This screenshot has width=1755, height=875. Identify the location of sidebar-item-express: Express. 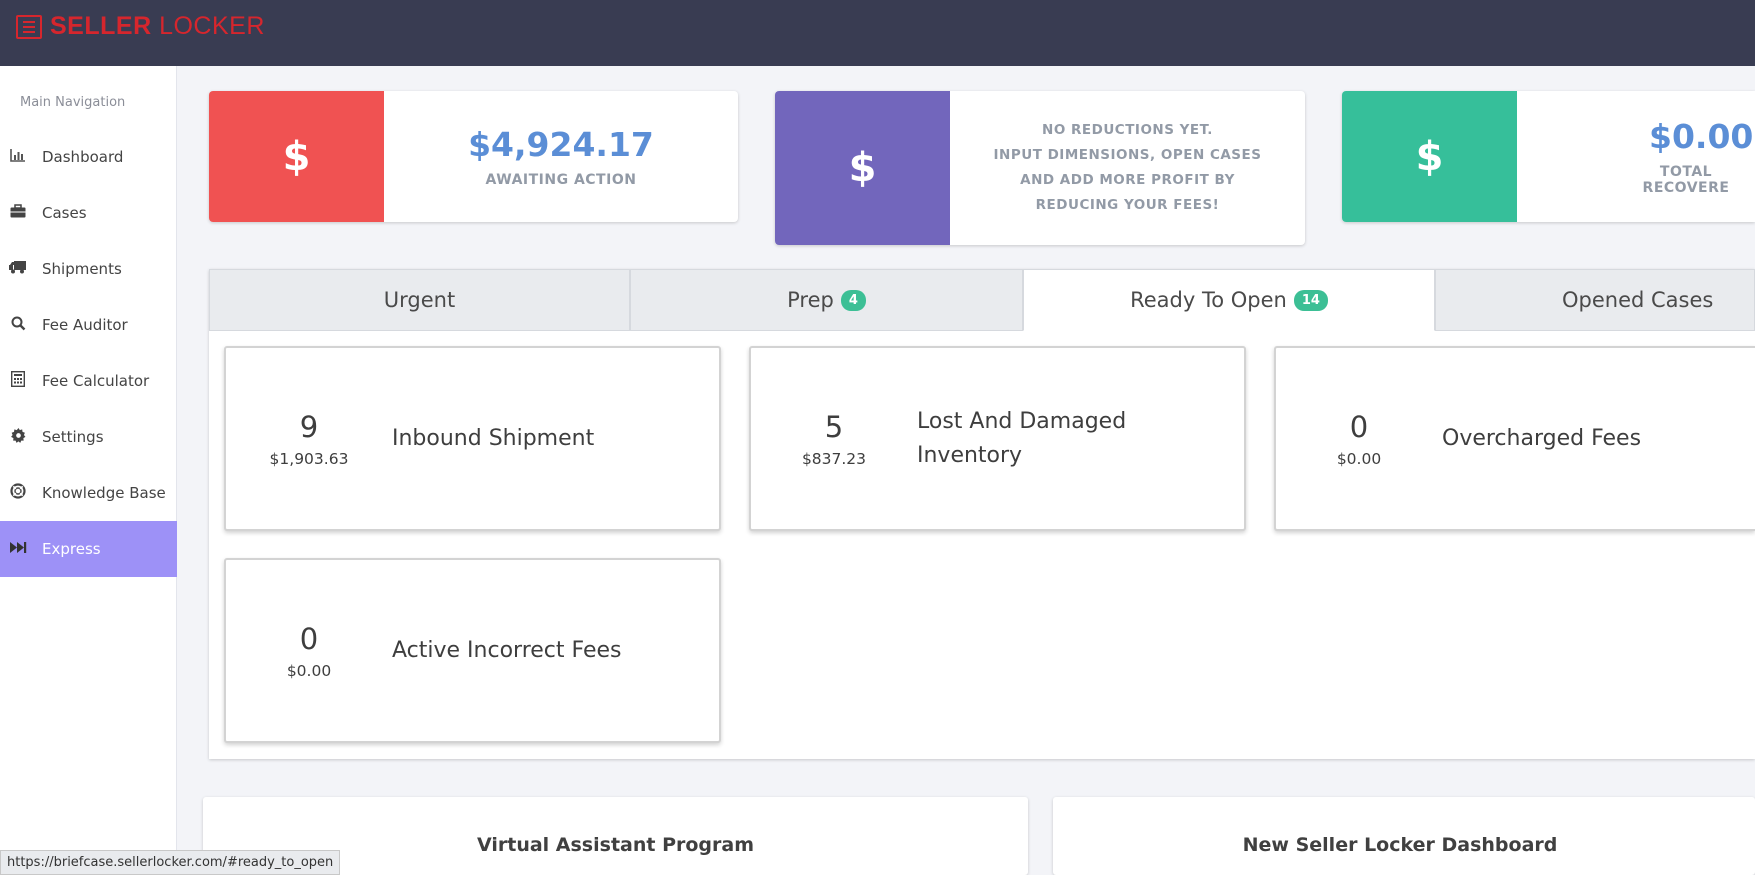
(88, 549).